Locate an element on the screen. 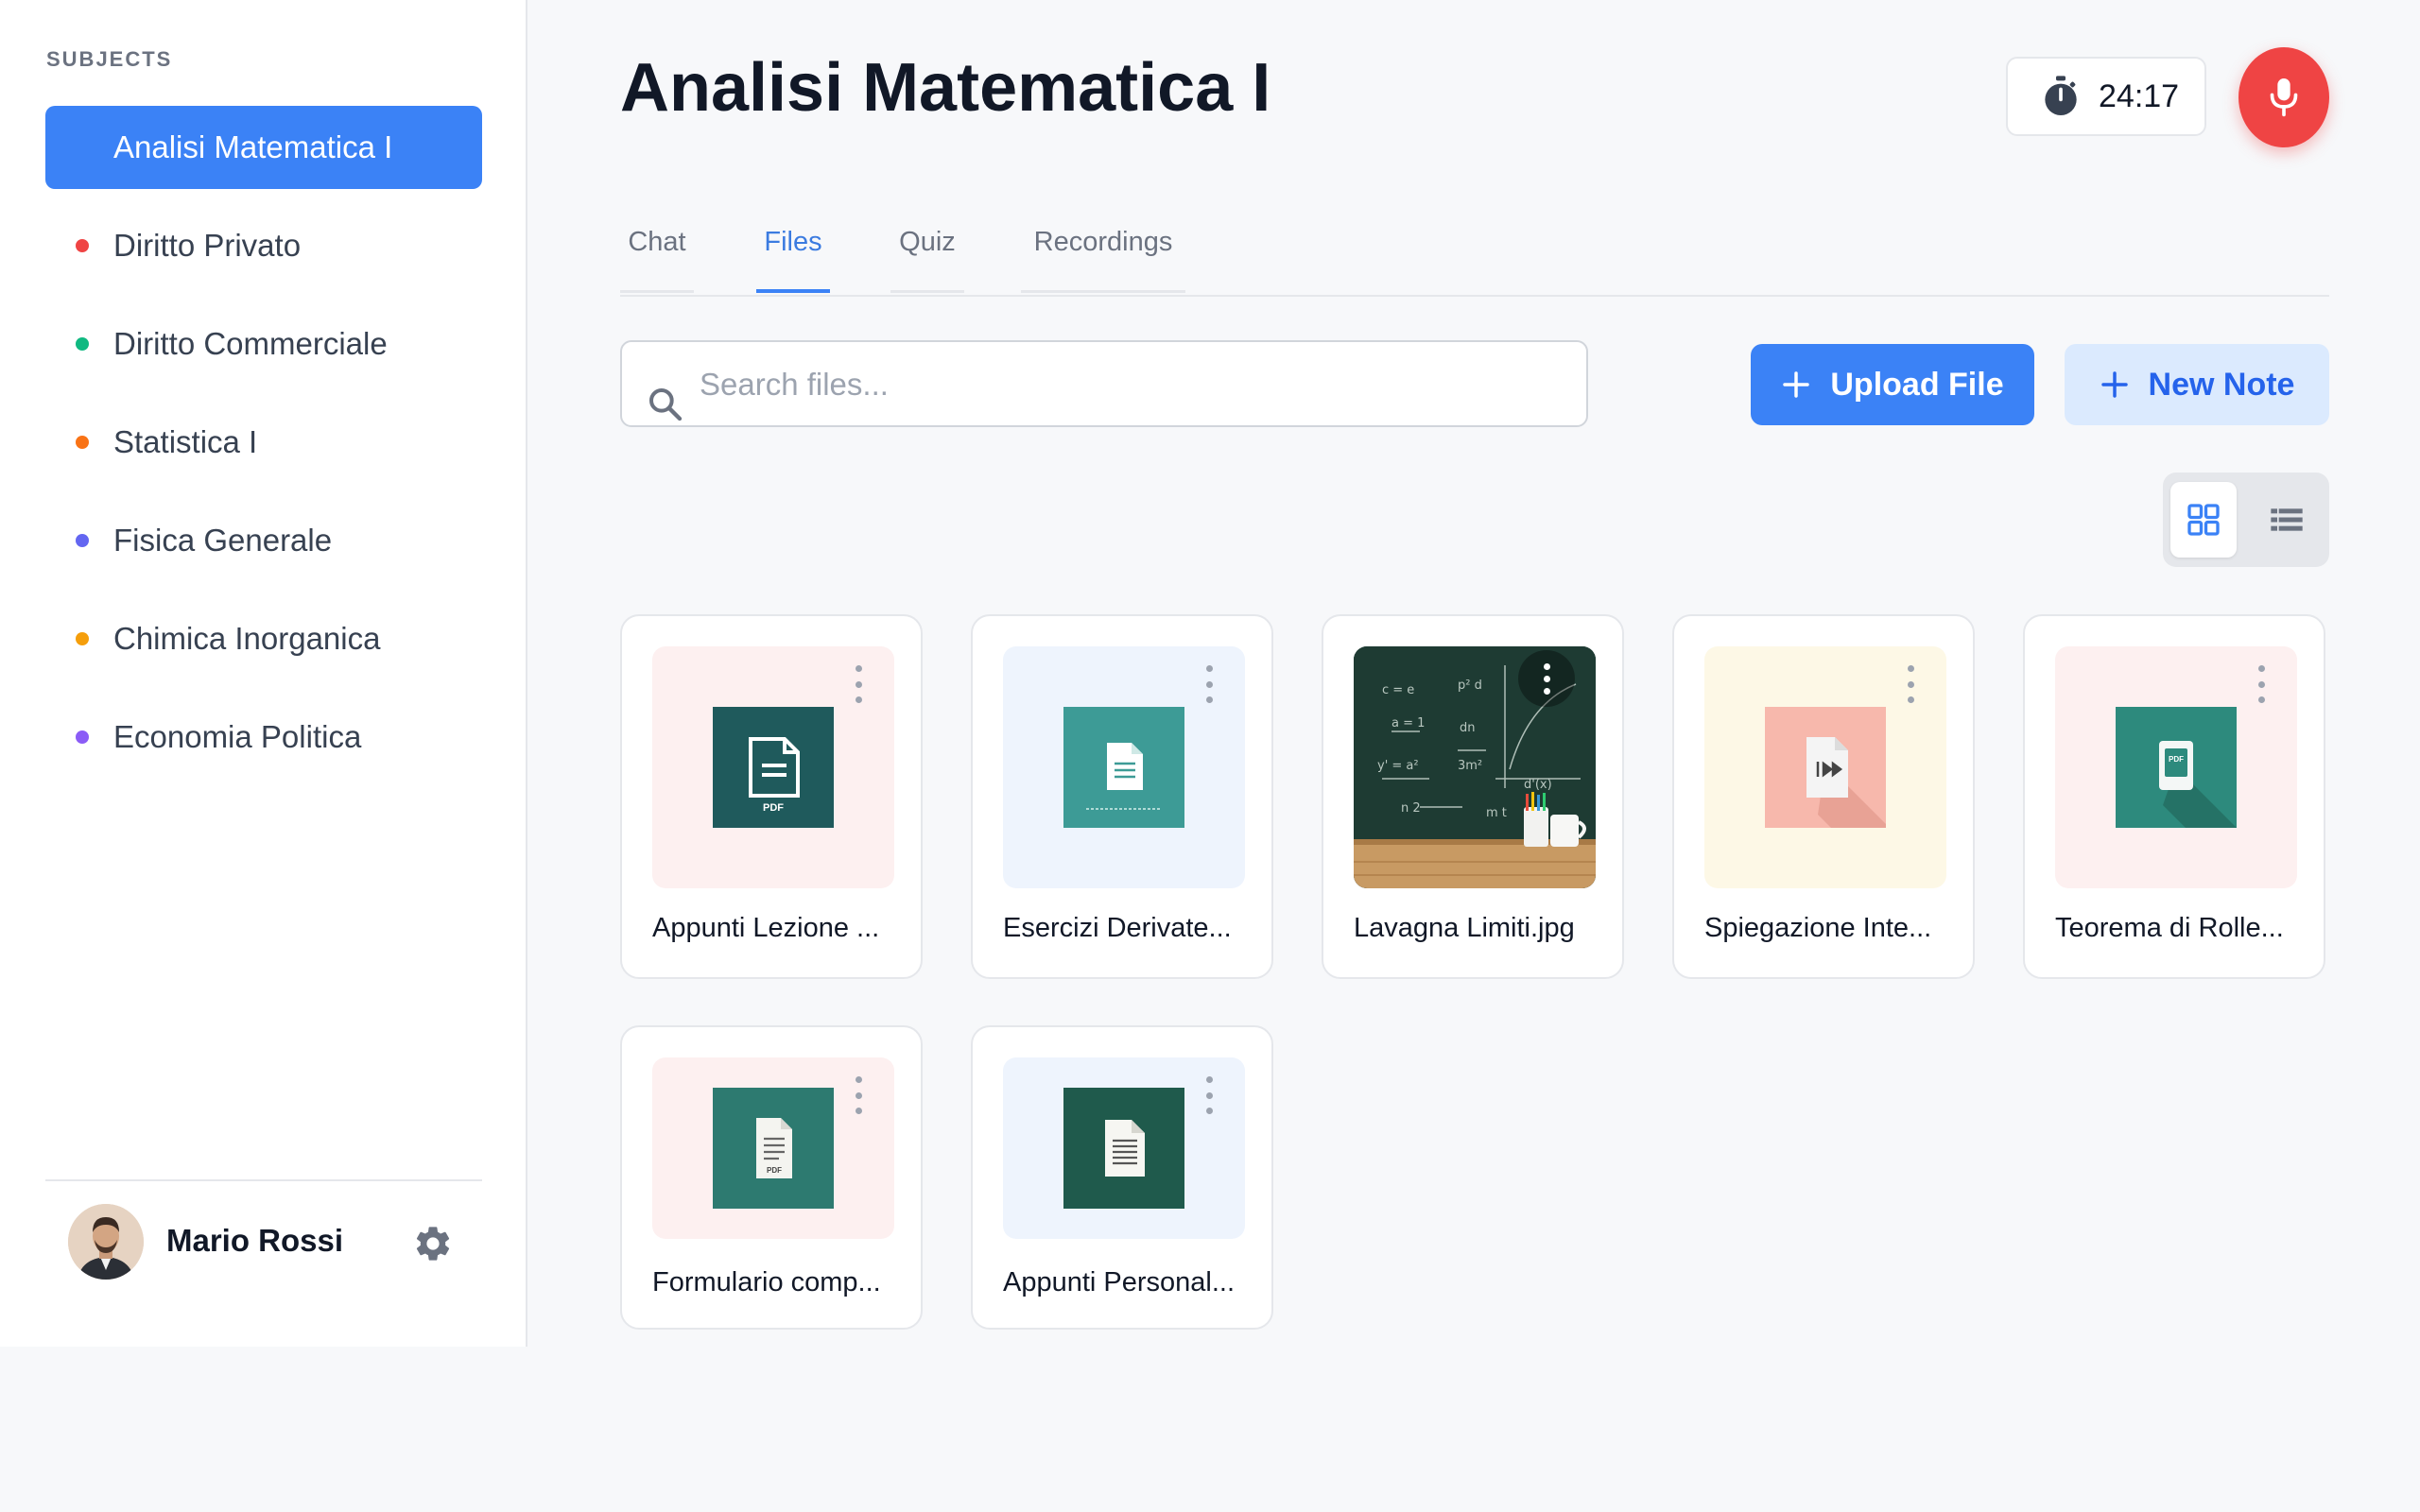  list-view-button is located at coordinates (2287, 520).